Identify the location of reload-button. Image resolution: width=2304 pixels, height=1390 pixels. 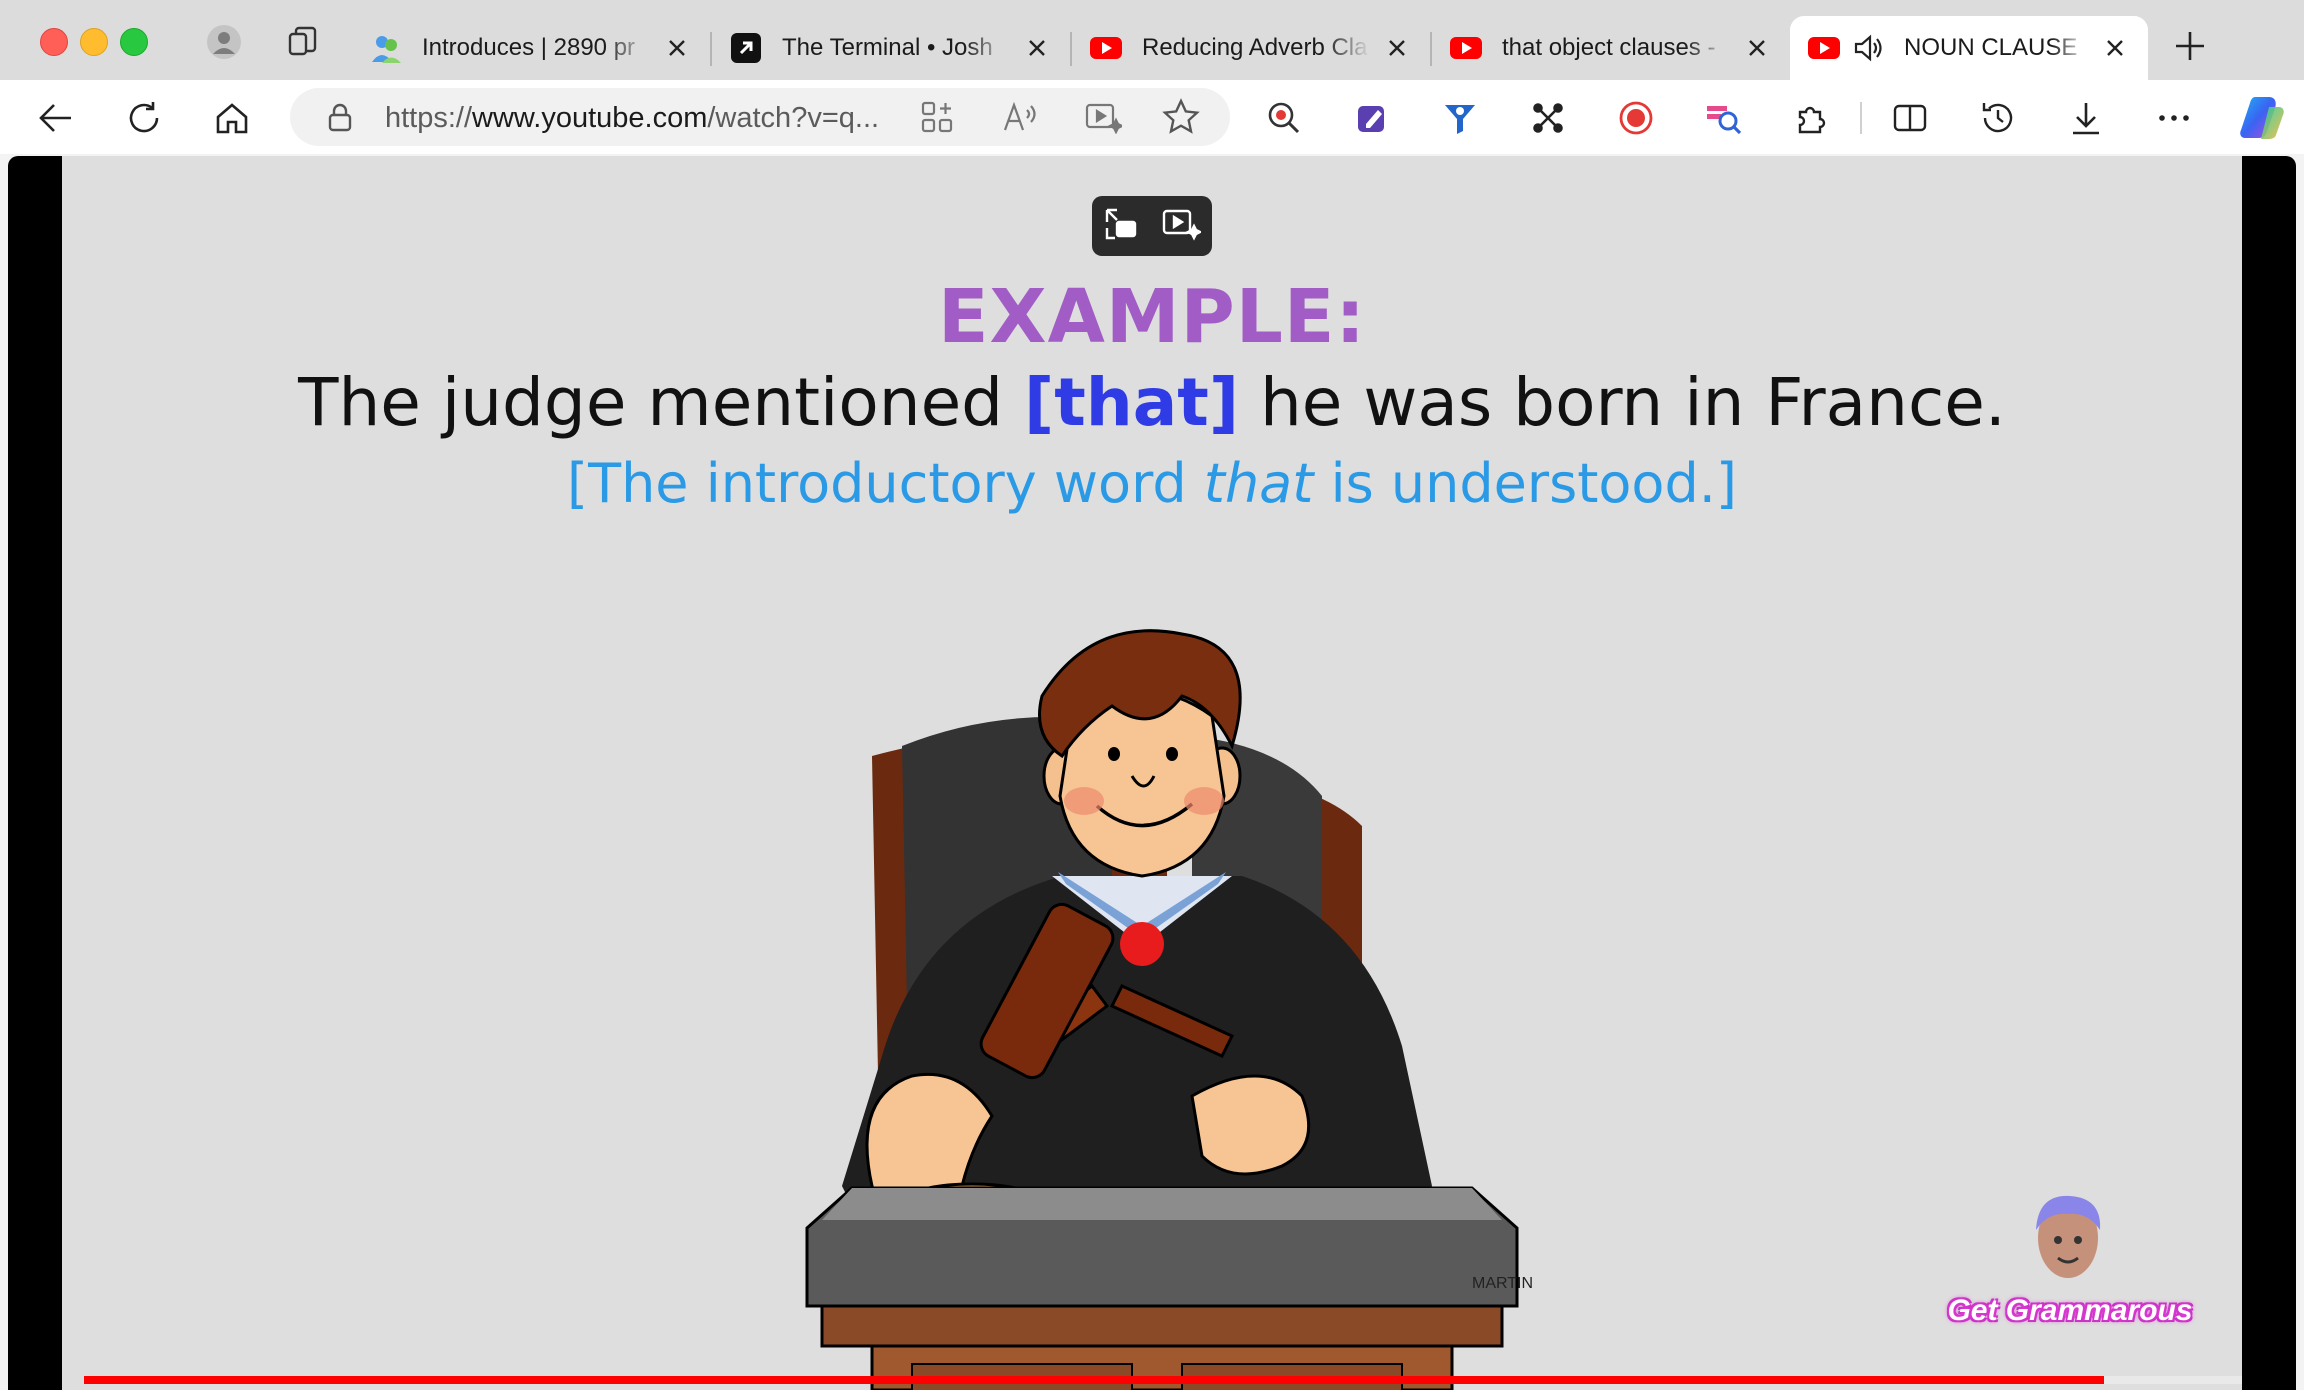
(144, 118).